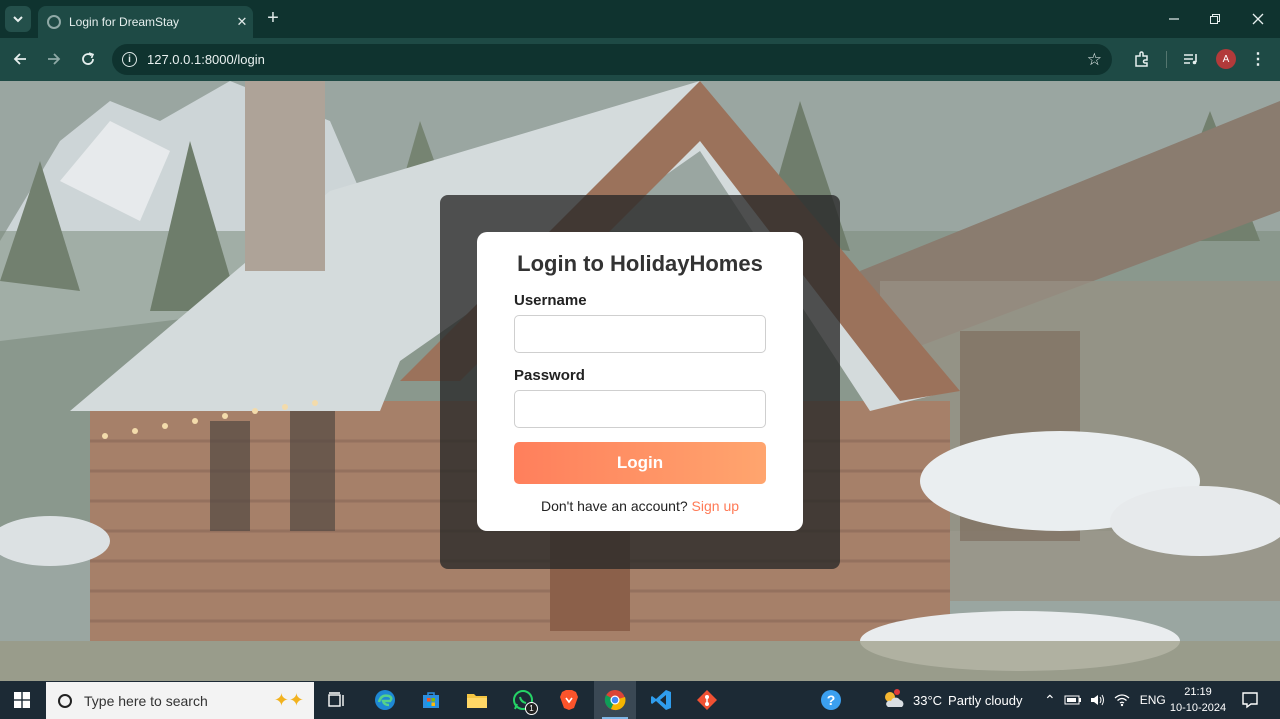  I want to click on git-kraken-icon, so click(707, 700).